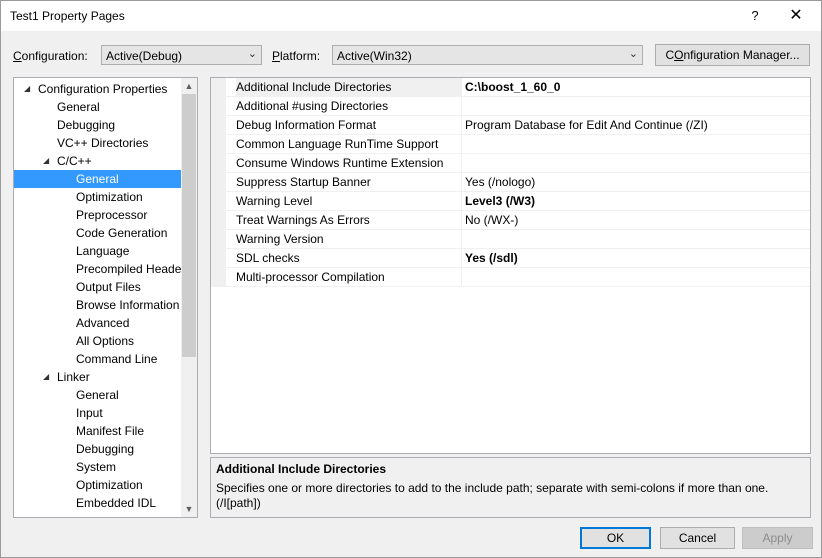 This screenshot has height=558, width=822. What do you see at coordinates (637, 182) in the screenshot?
I see `property-value: Yes (/nologo)` at bounding box center [637, 182].